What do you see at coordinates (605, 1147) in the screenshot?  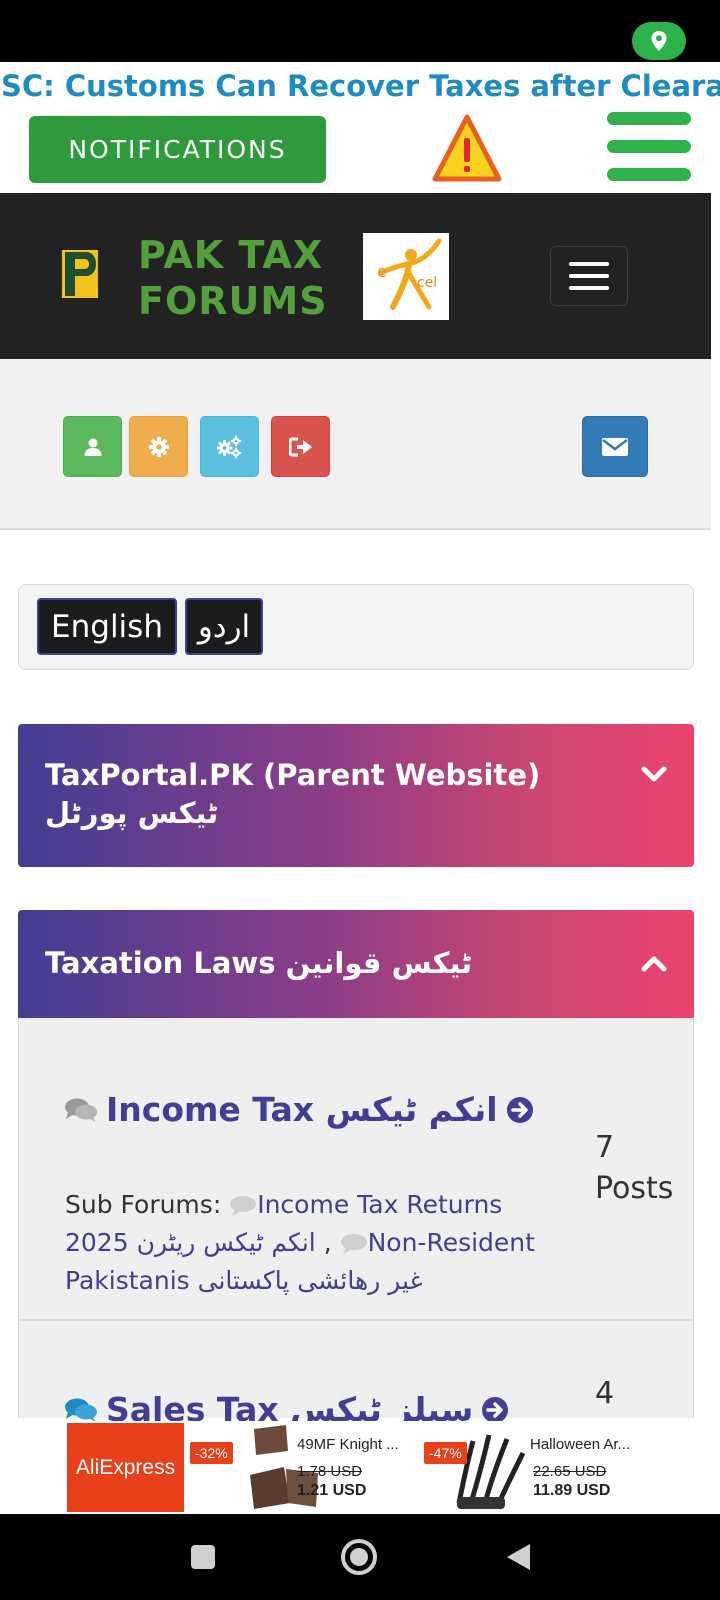 I see `forum-post-count: 7` at bounding box center [605, 1147].